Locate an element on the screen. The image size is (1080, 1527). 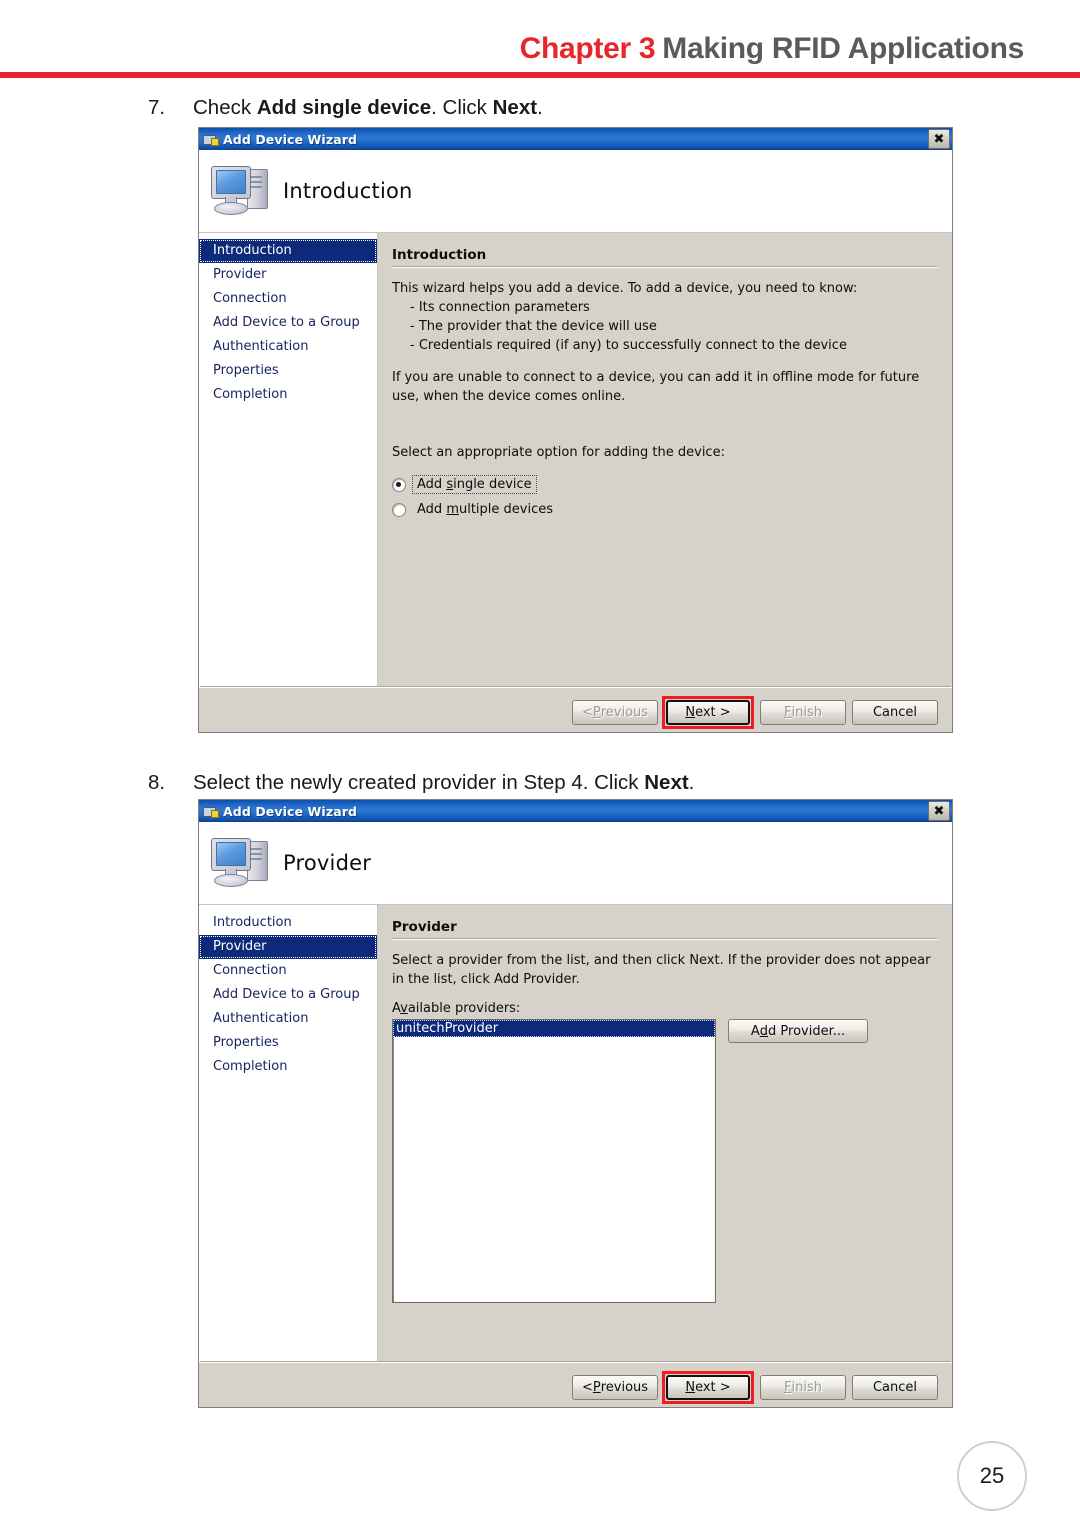
step-7-text-after: . is located at coordinates (540, 107).